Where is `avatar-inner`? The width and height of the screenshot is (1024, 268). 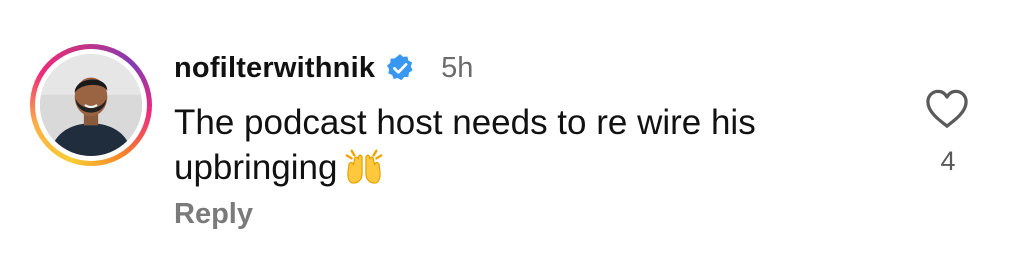
avatar-inner is located at coordinates (91, 105).